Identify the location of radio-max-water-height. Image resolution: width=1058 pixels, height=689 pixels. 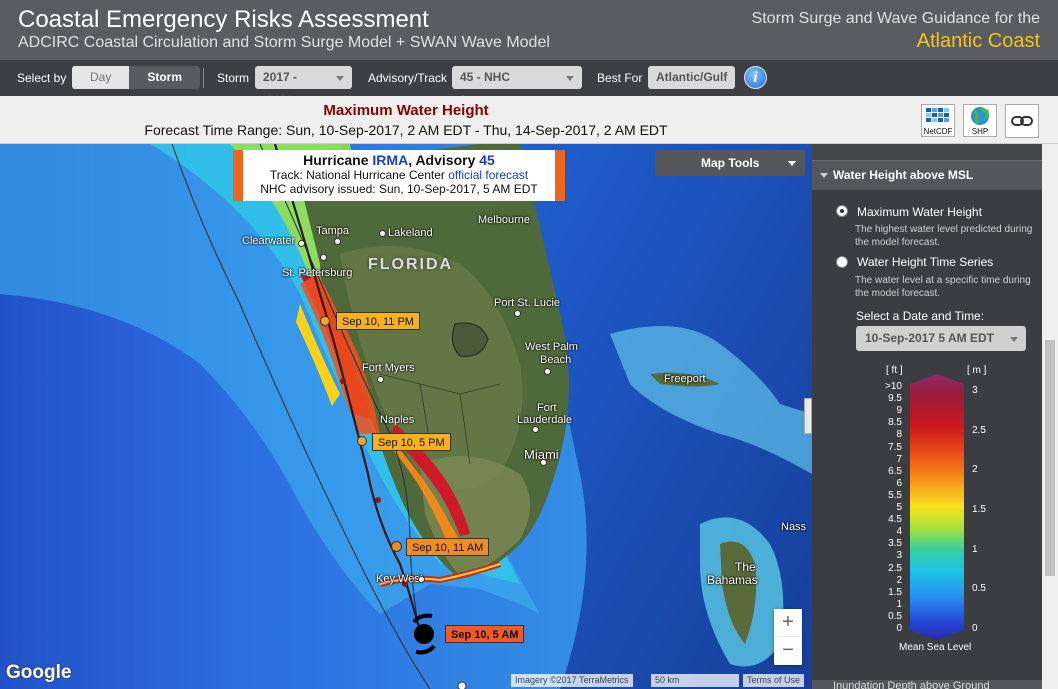
(842, 211).